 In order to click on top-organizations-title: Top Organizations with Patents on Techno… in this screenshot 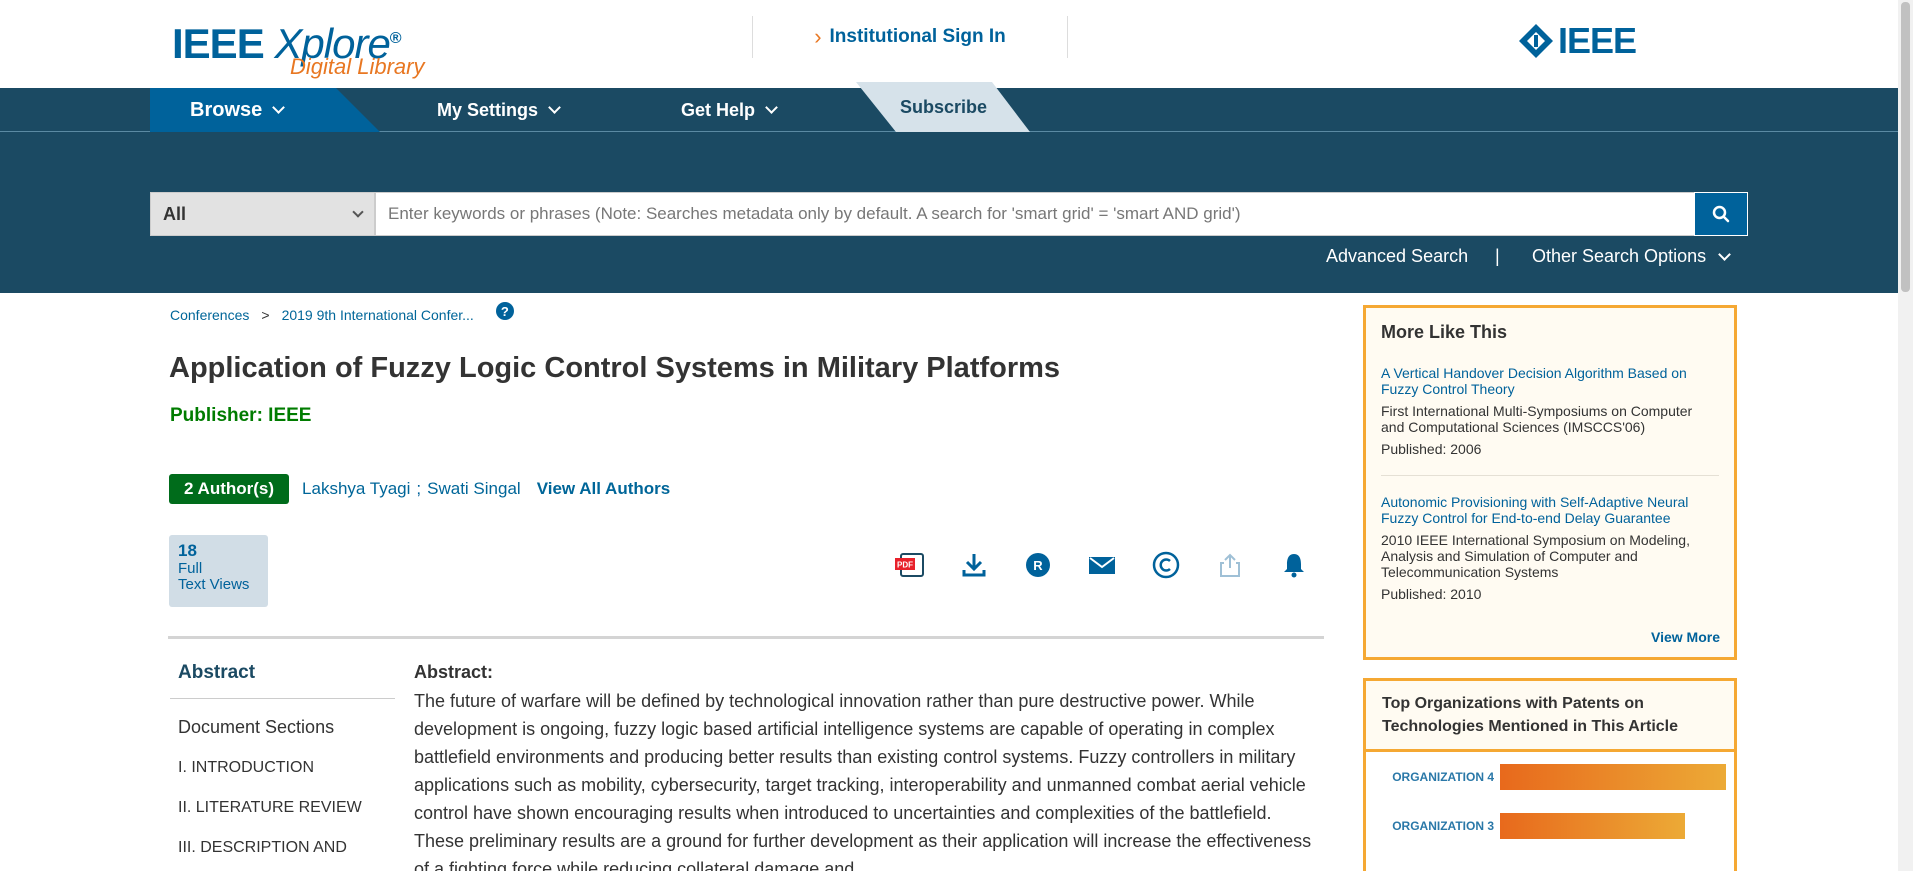, I will do `click(1550, 716)`.